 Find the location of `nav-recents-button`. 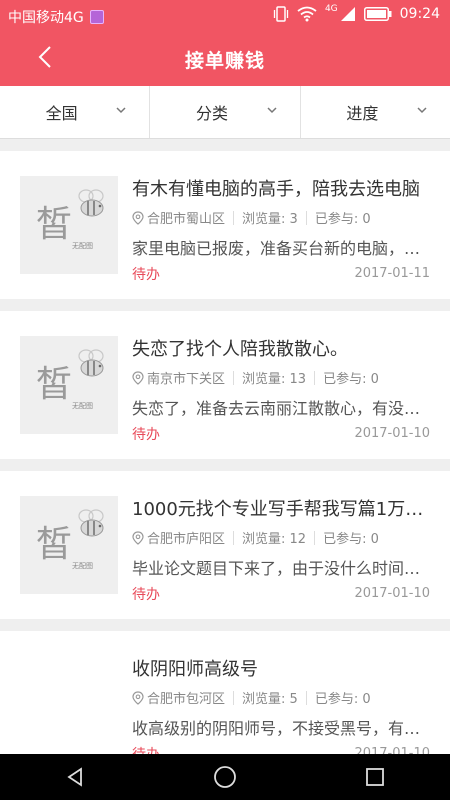

nav-recents-button is located at coordinates (375, 777).